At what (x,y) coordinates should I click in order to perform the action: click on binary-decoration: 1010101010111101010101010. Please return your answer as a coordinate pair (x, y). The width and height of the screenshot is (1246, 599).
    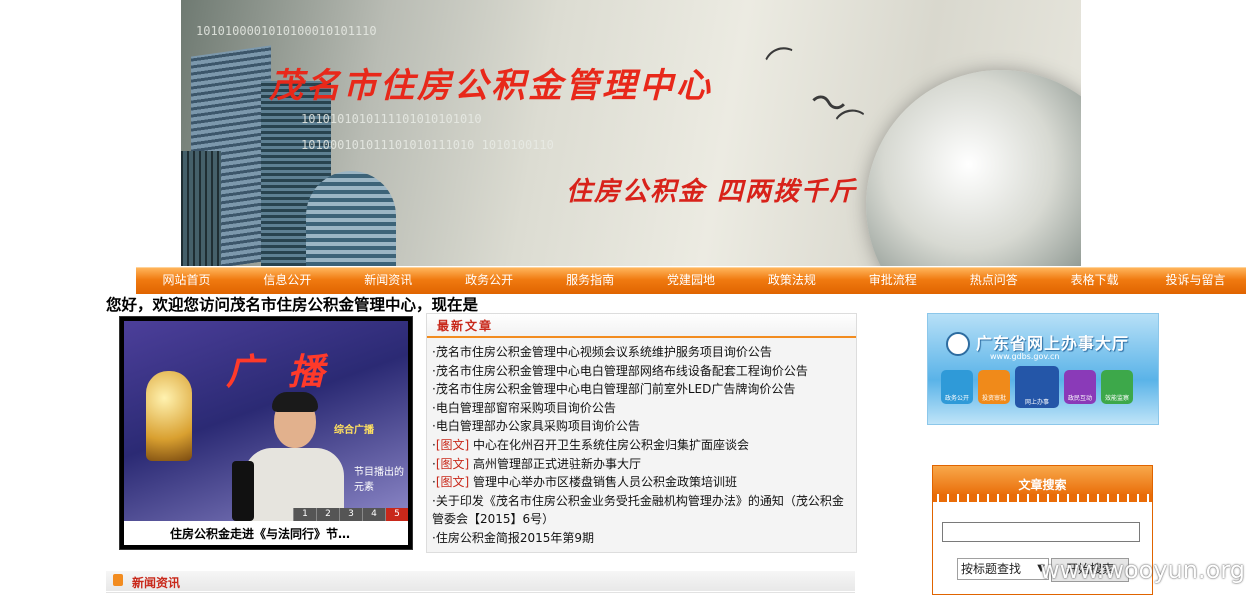
    Looking at the image, I should click on (391, 119).